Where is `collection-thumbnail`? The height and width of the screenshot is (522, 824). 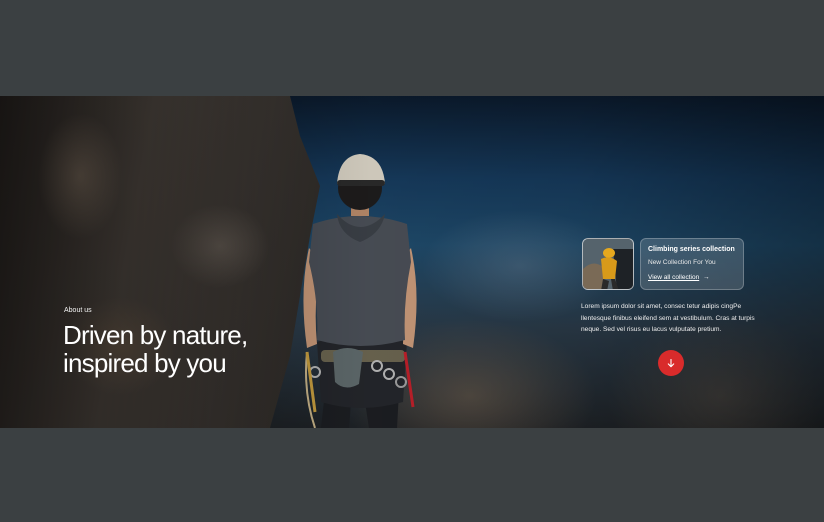
collection-thumbnail is located at coordinates (608, 264).